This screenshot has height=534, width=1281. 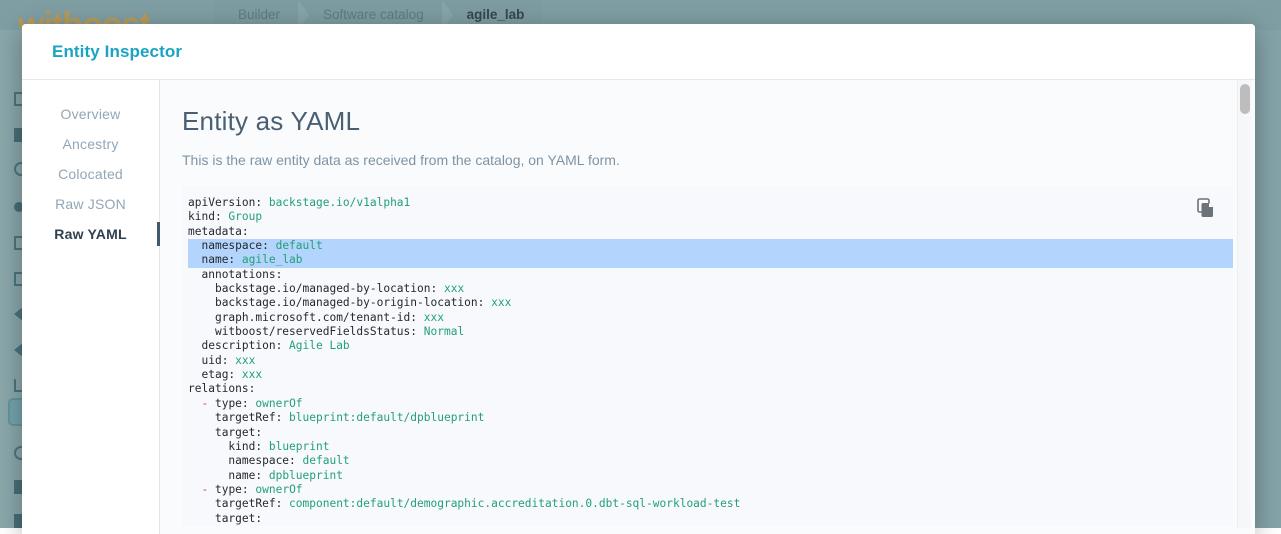 I want to click on tab-overview: Overview, so click(x=90, y=114).